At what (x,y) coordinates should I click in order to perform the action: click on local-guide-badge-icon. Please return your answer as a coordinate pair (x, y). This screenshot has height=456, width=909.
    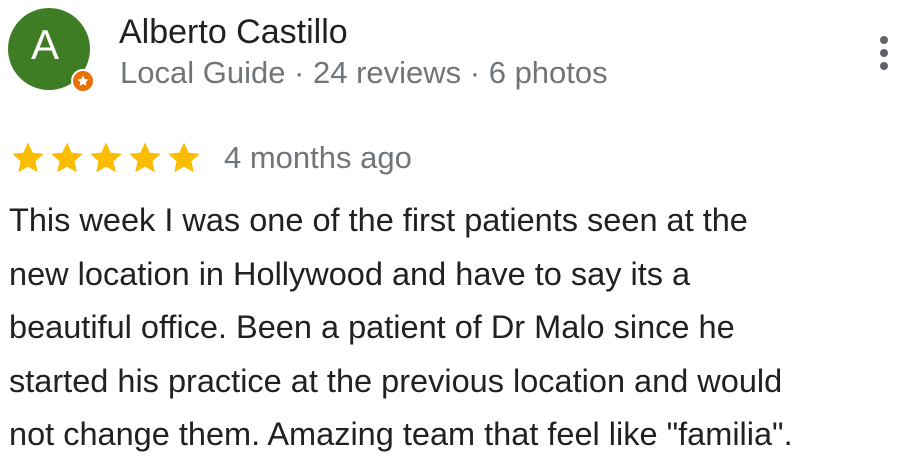
    Looking at the image, I should click on (83, 81).